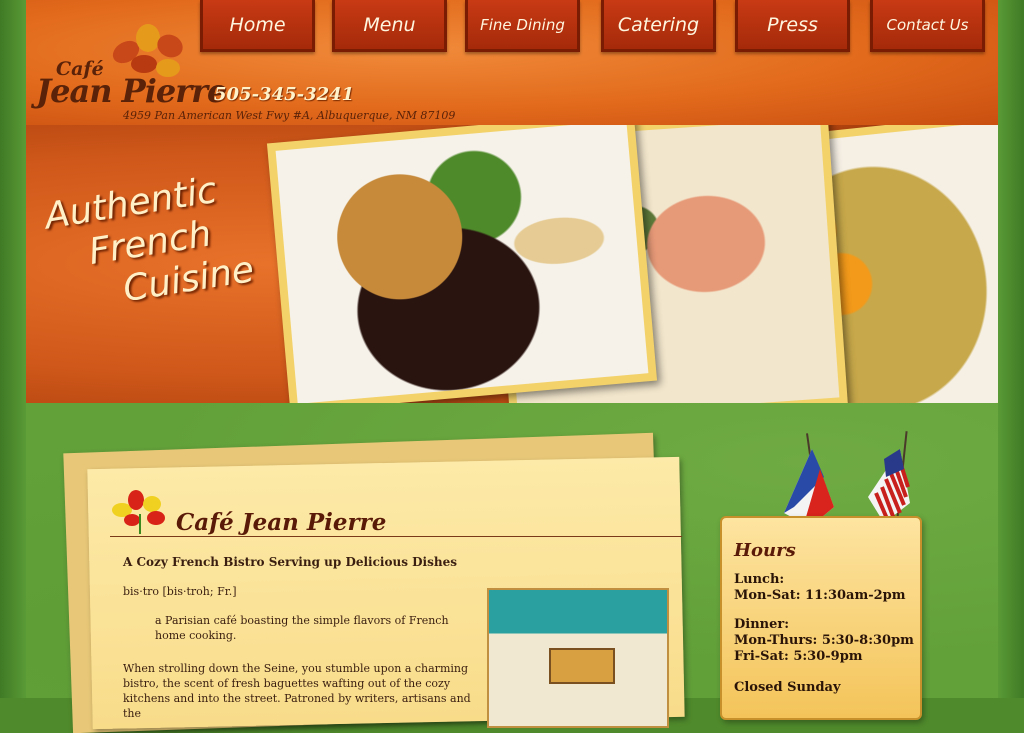 This screenshot has width=1024, height=733. I want to click on page-title: Café Jean Pierre, so click(281, 522).